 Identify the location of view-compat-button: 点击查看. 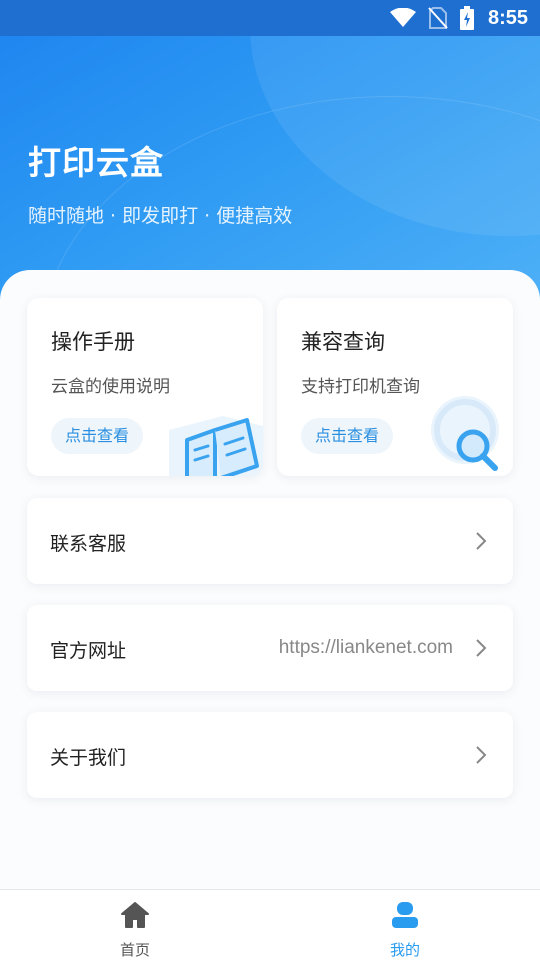
(347, 436).